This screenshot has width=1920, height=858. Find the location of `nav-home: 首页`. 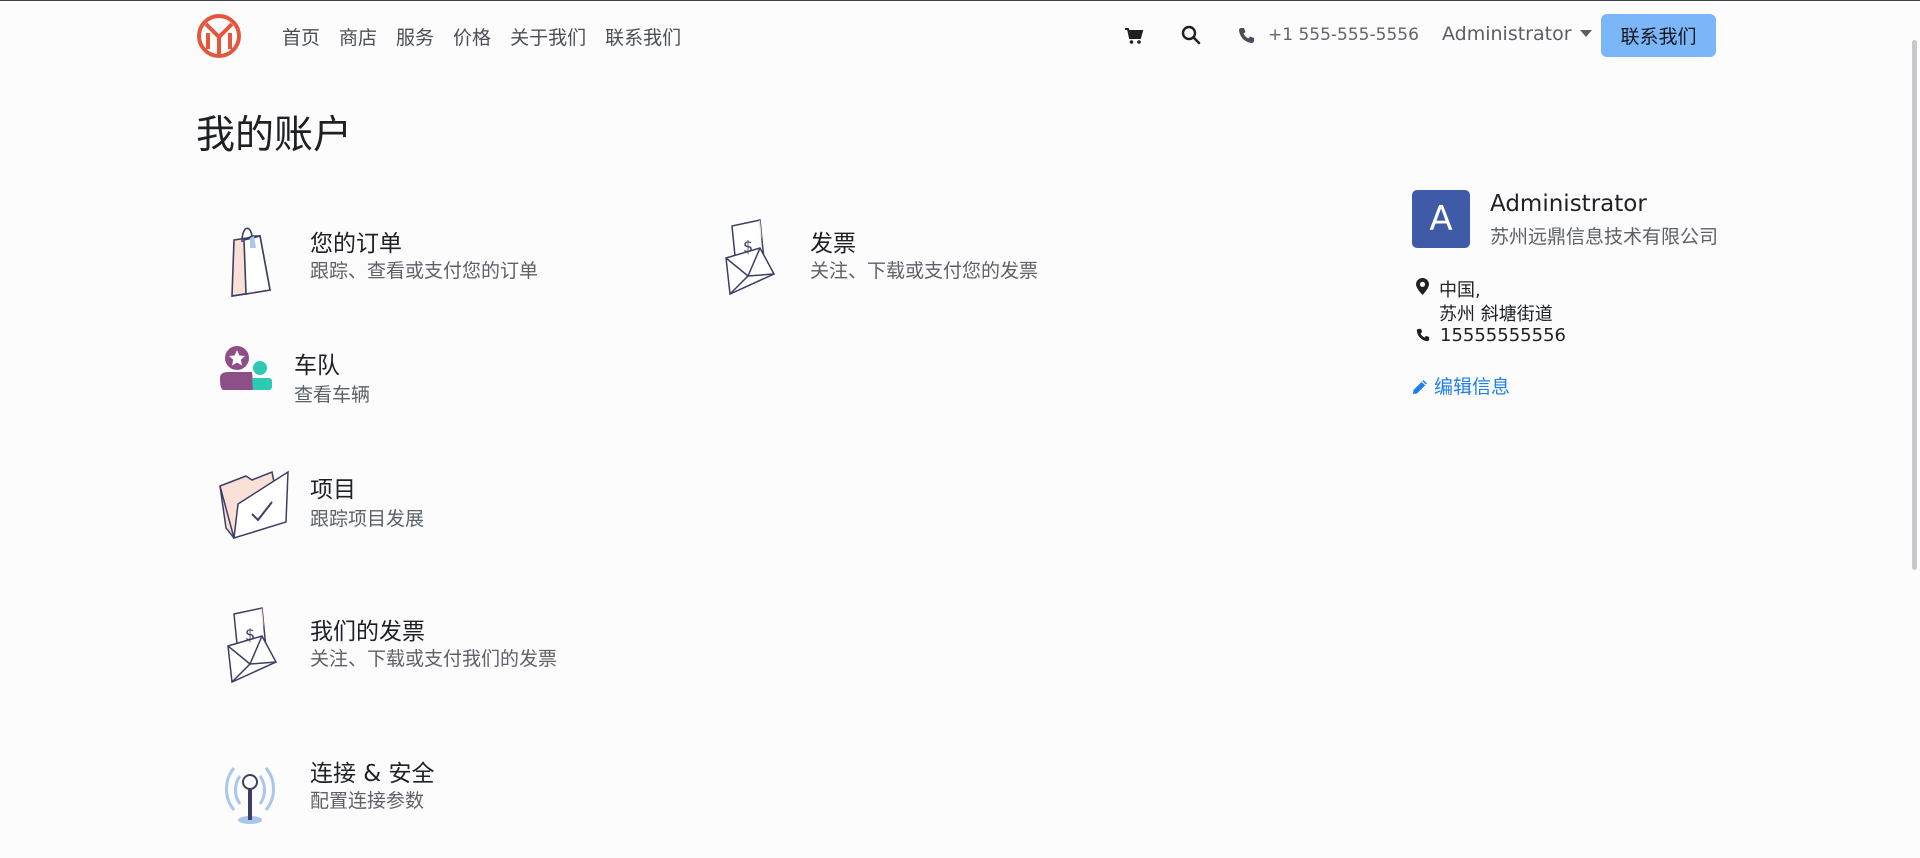

nav-home: 首页 is located at coordinates (301, 36).